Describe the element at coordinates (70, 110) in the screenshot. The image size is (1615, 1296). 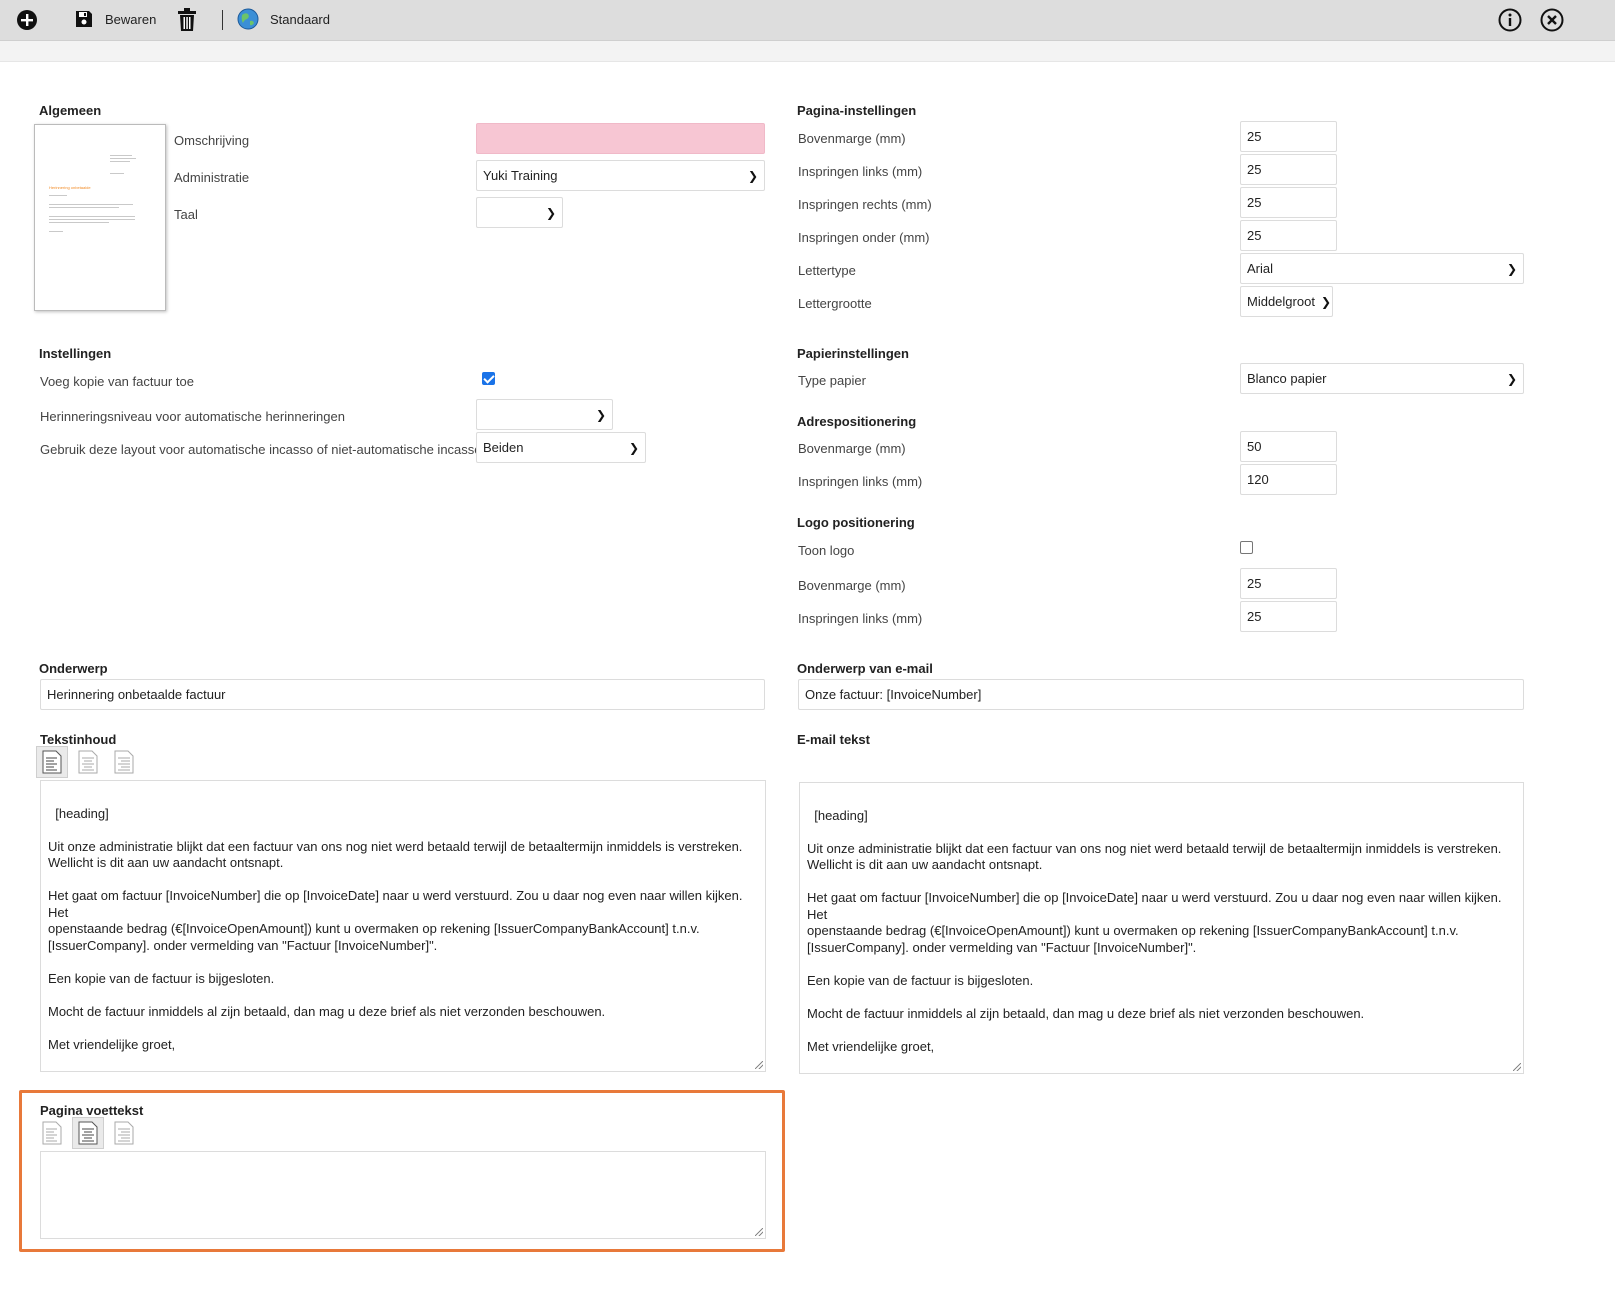
I see `algemeen-heading: Algemeen` at that location.